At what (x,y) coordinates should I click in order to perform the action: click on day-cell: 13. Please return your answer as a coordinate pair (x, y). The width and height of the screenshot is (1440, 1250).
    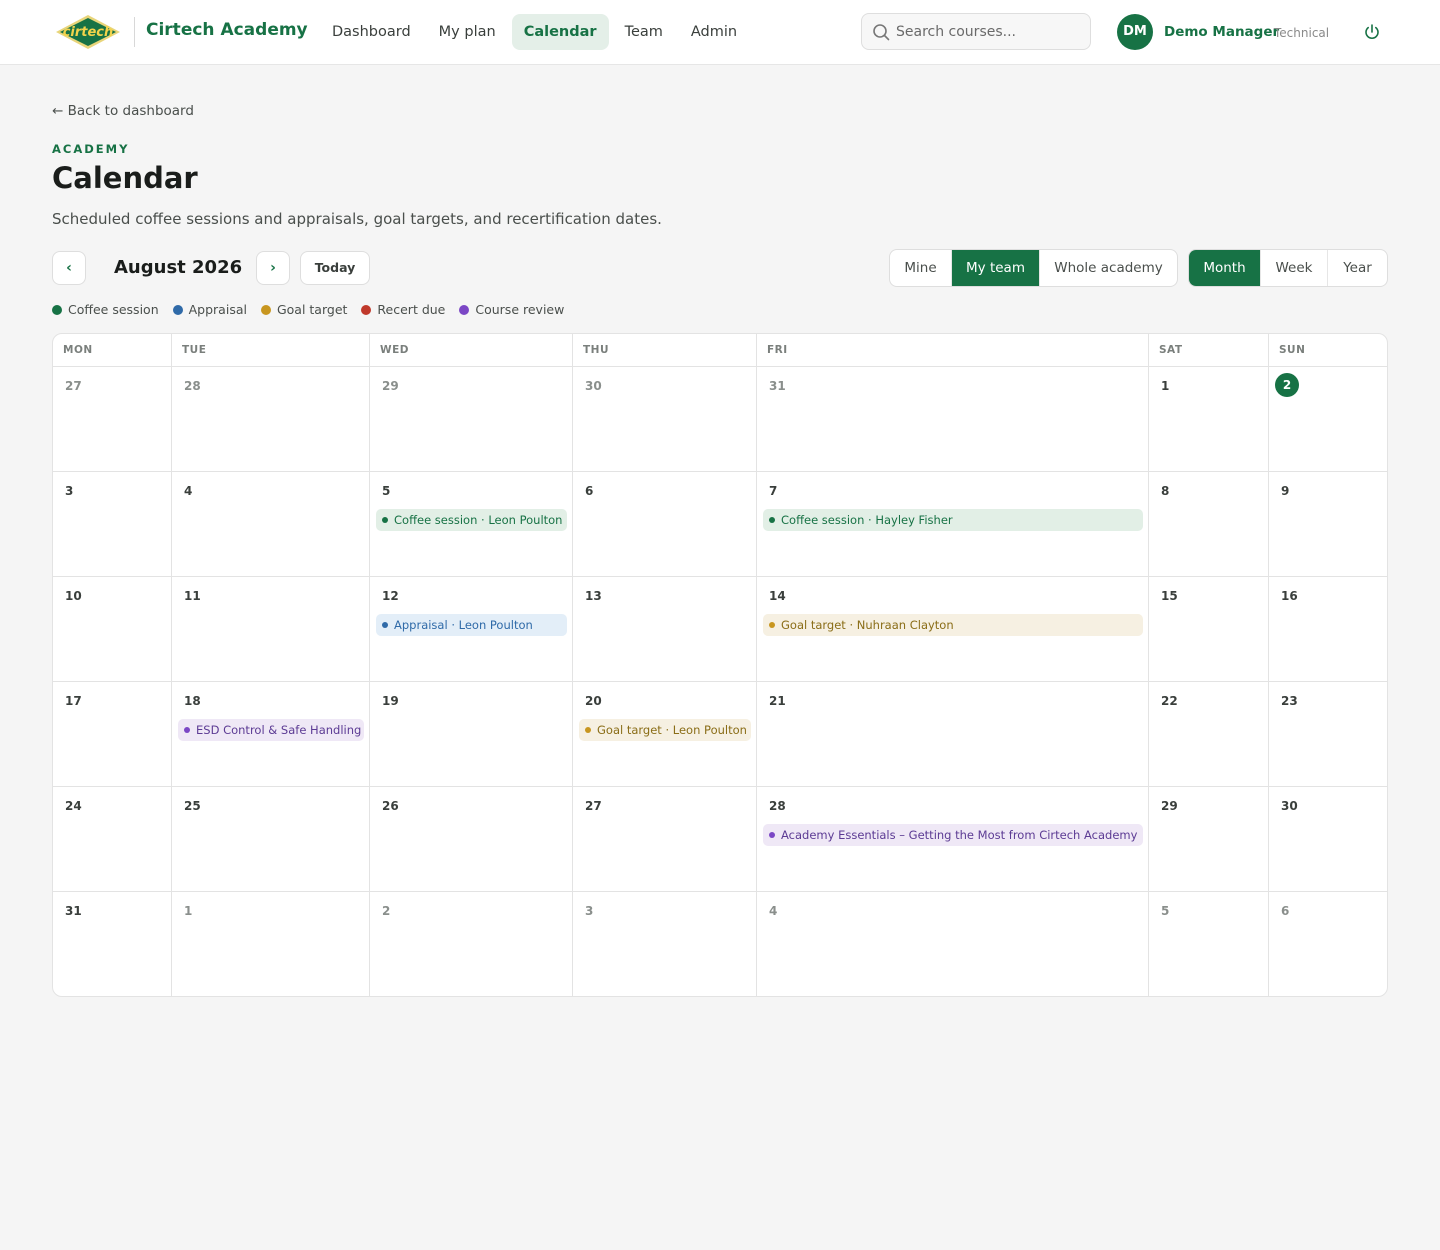
    Looking at the image, I should click on (665, 629).